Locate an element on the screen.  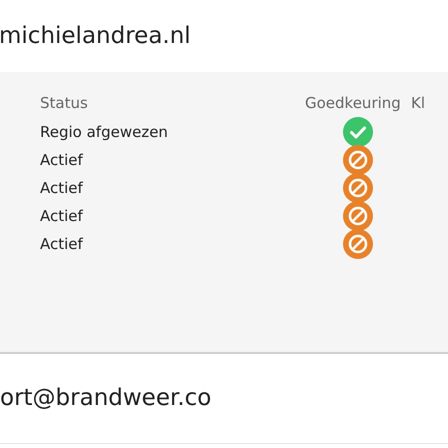
email-text: ort@brandweer.co is located at coordinates (106, 399).